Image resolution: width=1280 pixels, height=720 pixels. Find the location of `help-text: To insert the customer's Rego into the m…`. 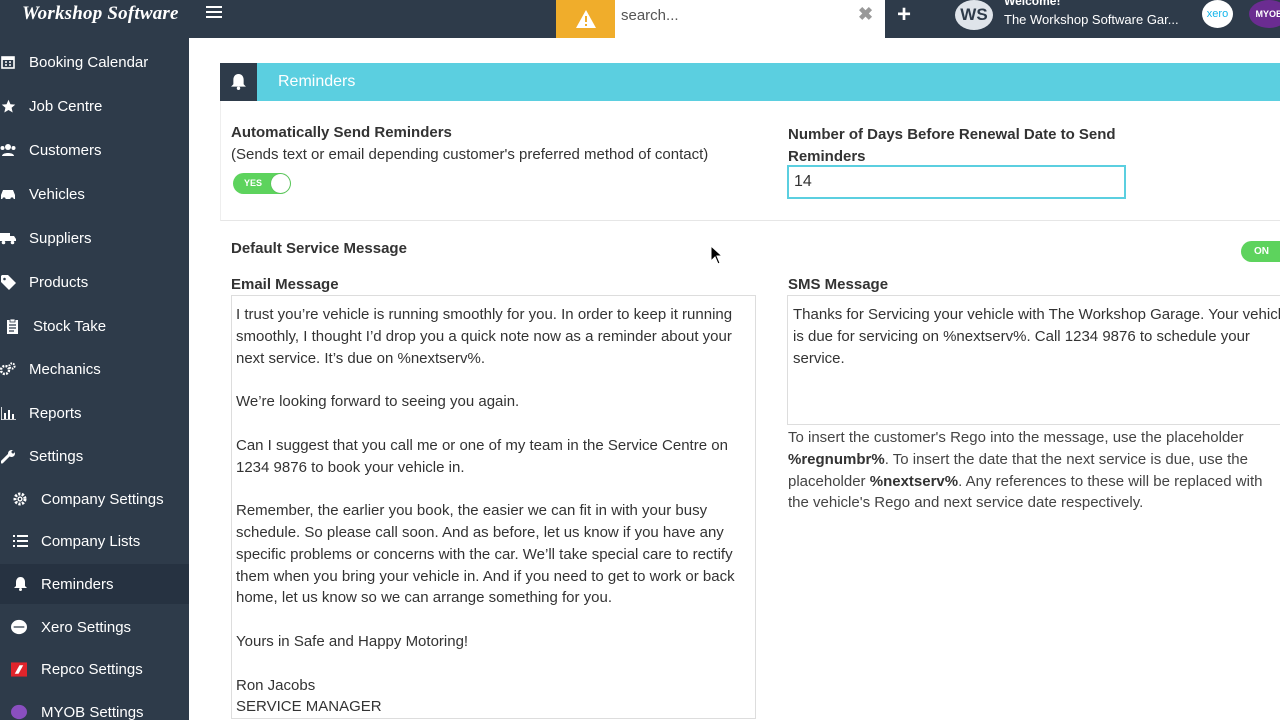

help-text: To insert the customer's Rego into the m… is located at coordinates (1016, 437).